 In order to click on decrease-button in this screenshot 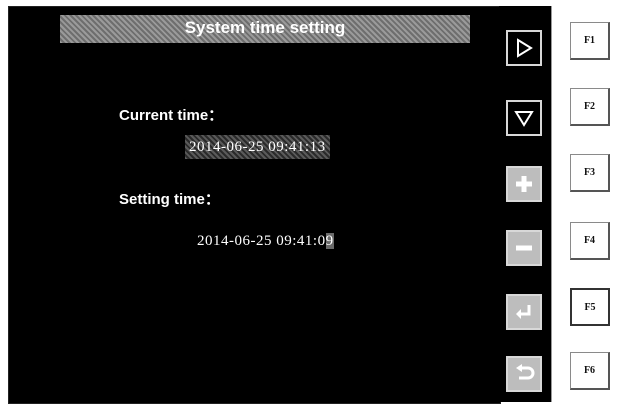, I will do `click(524, 248)`.